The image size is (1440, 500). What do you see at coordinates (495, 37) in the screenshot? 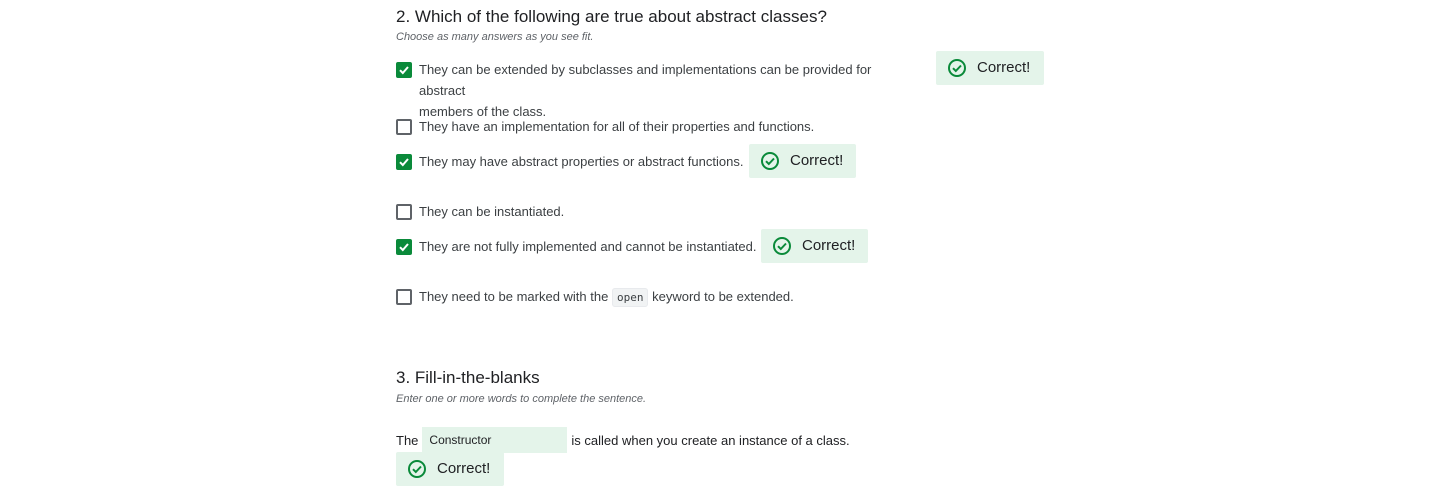
I see `question-2-subtitle: Choose as many answers as you see fit.` at bounding box center [495, 37].